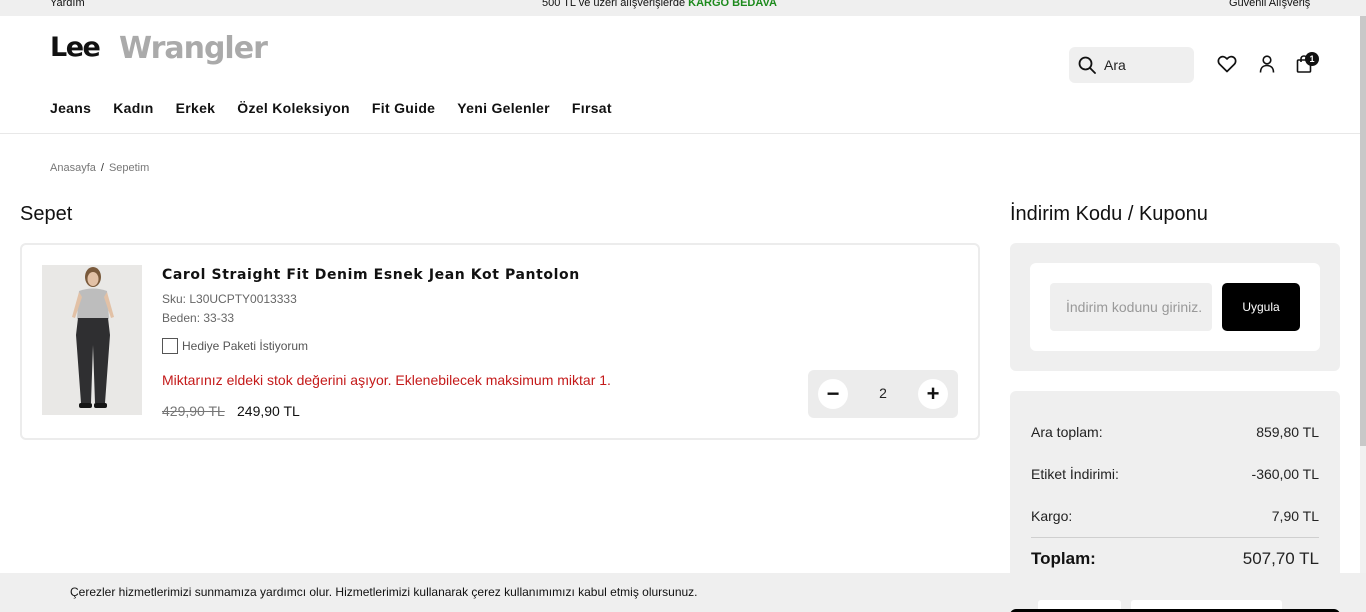  I want to click on discount-value: -360,00 TL, so click(1285, 474).